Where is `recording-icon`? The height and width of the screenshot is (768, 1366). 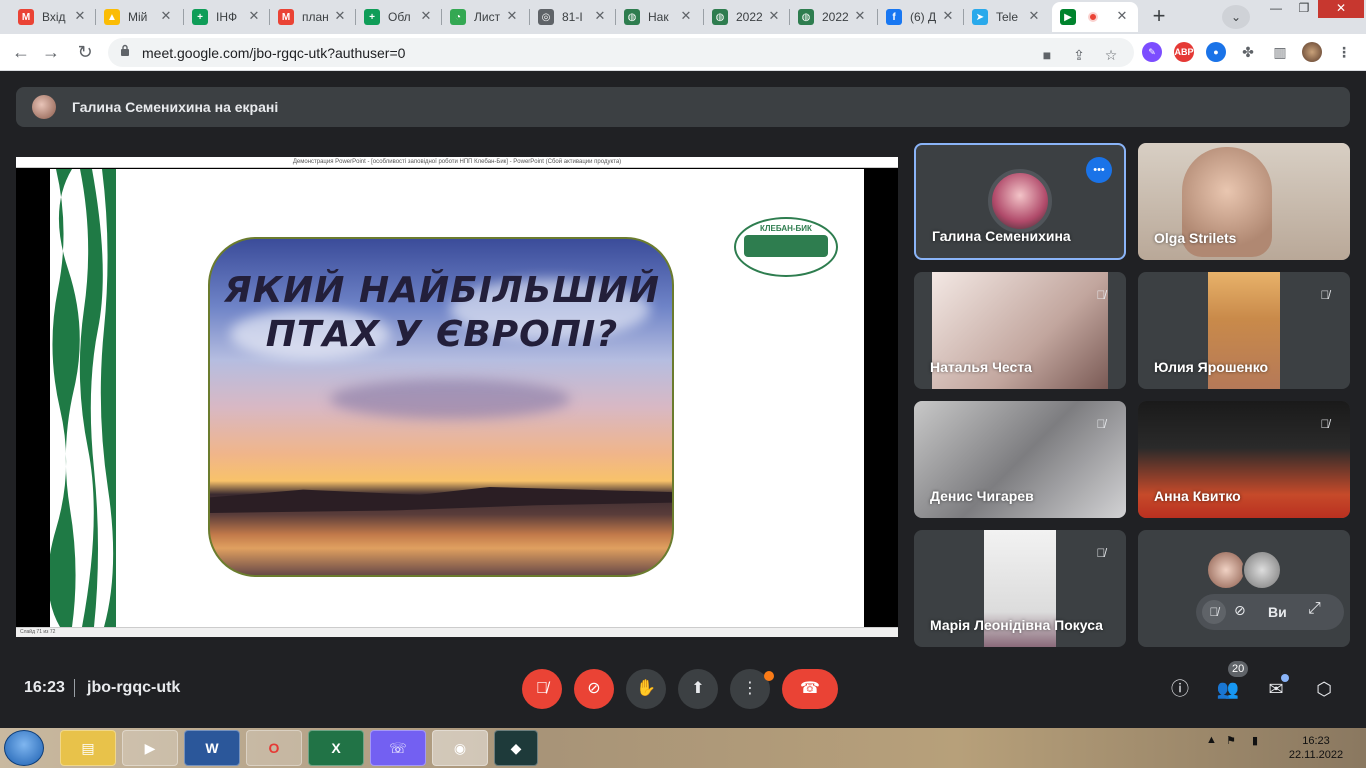
recording-icon is located at coordinates (1093, 17).